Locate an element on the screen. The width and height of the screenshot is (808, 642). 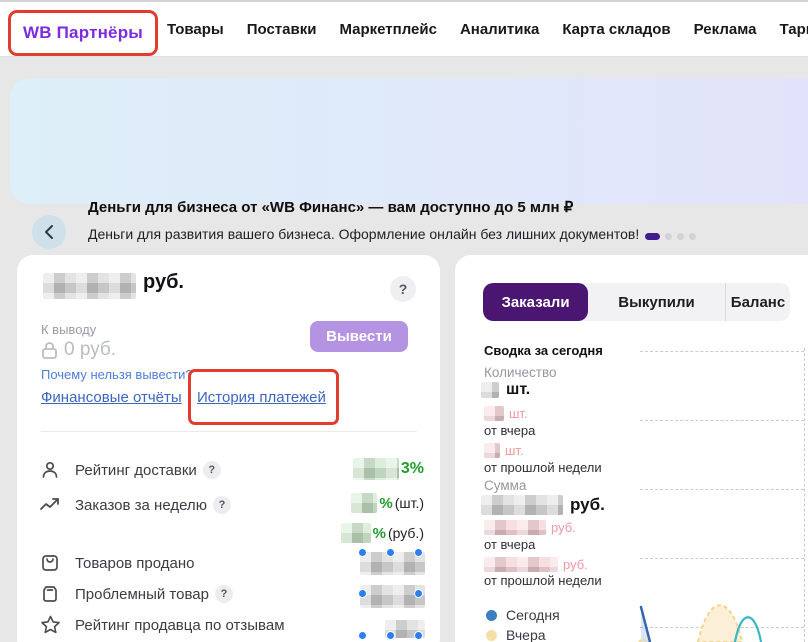
locked-amount: 0 руб. is located at coordinates (78, 350).